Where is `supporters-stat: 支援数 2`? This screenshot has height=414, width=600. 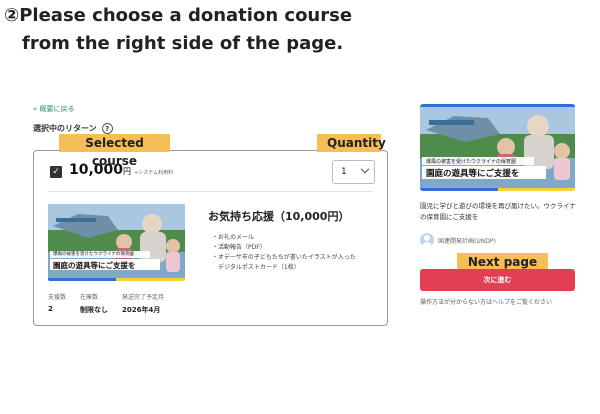
supporters-stat: 支援数 2 is located at coordinates (57, 303).